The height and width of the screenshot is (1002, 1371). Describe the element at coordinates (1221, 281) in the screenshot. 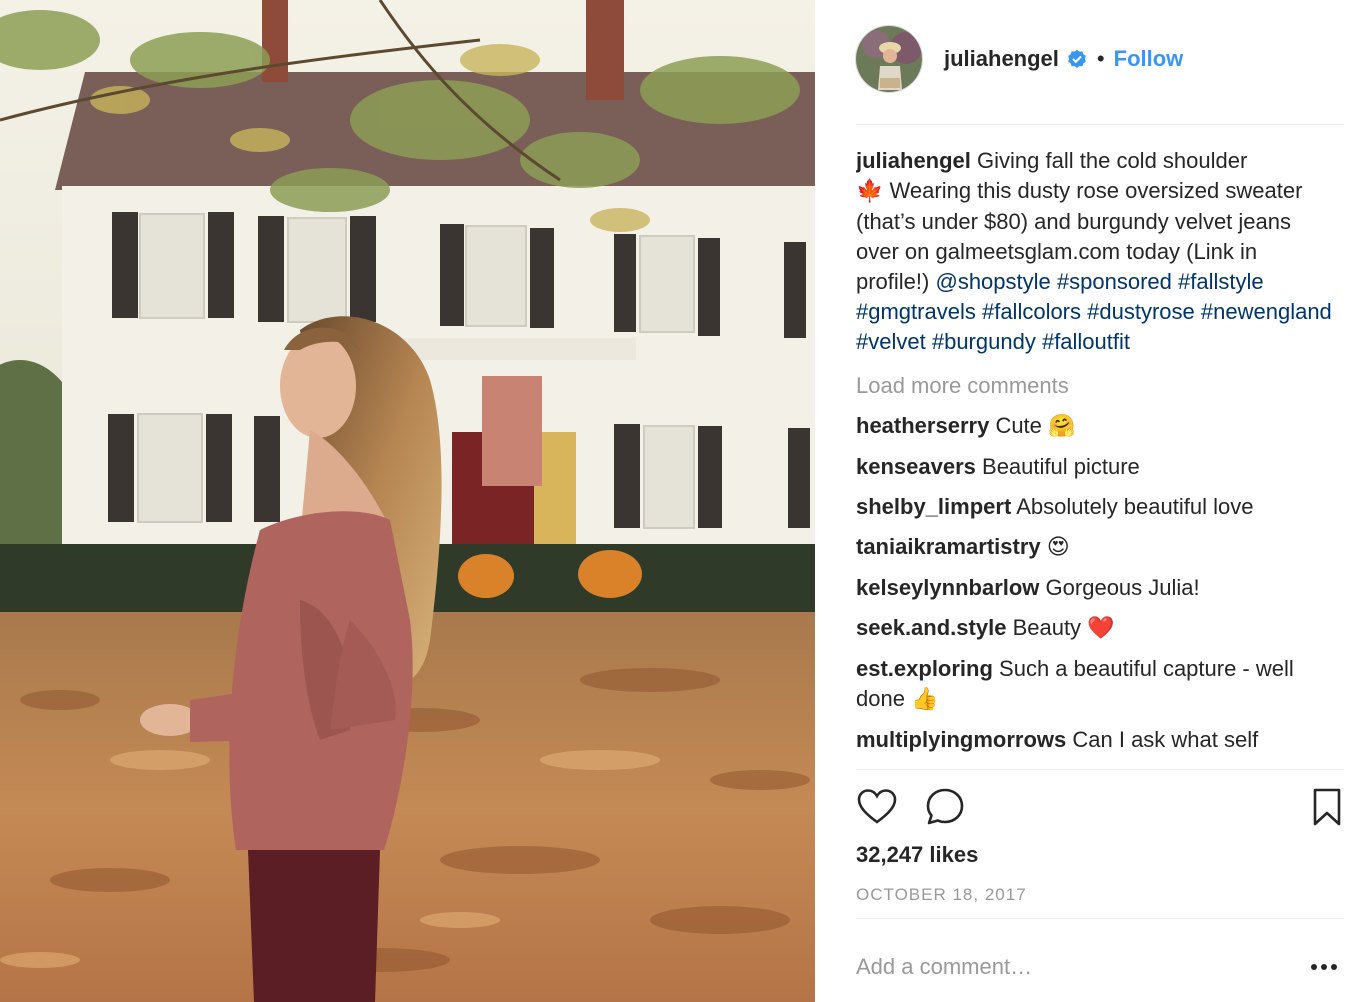

I see `hashtag-link: #fallstyle` at that location.